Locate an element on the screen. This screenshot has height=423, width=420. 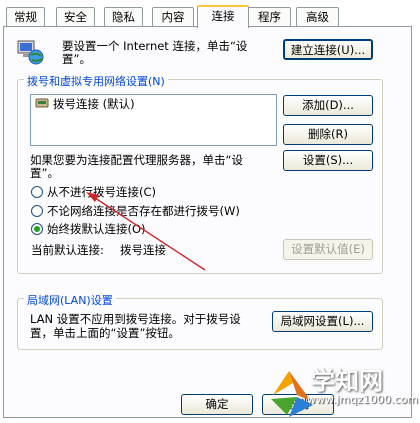
watermark-url: www.jmqz1000.com is located at coordinates (362, 399).